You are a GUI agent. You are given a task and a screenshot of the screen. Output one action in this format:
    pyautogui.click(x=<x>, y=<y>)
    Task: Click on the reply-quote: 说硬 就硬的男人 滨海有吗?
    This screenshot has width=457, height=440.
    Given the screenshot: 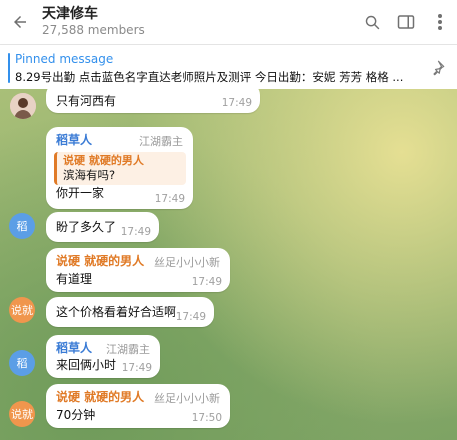 What is the action you would take?
    pyautogui.click(x=120, y=168)
    